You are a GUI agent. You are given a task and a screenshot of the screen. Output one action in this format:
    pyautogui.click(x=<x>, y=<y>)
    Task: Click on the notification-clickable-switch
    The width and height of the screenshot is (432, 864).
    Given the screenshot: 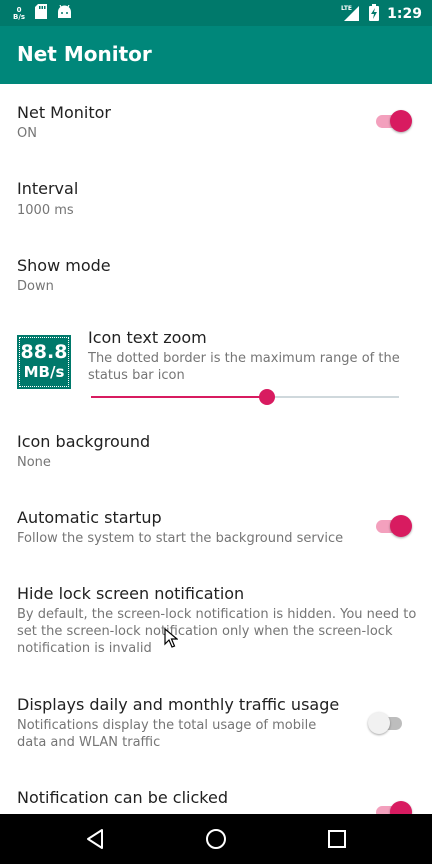 What is the action you would take?
    pyautogui.click(x=394, y=807)
    